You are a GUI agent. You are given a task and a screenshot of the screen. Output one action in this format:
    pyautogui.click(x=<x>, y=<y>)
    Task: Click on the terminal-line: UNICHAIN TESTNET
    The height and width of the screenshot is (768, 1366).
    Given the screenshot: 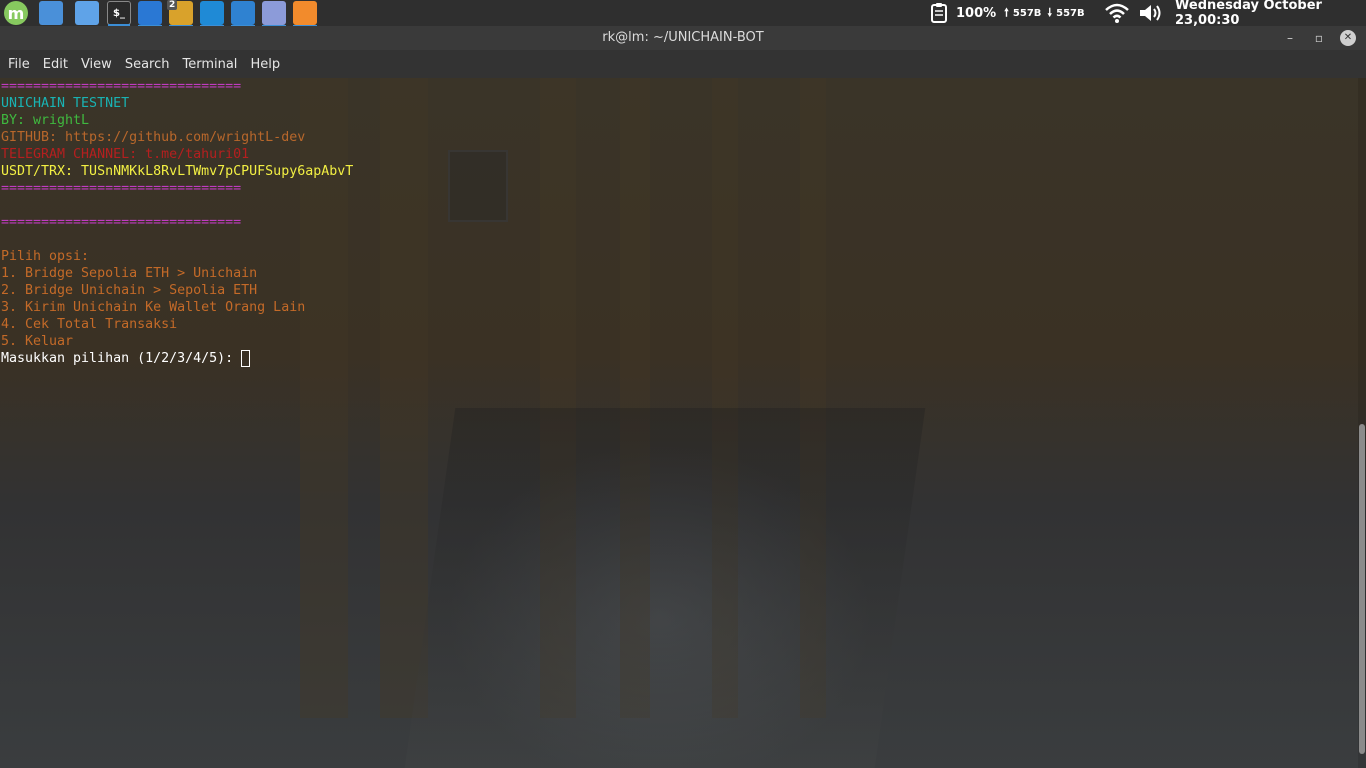 What is the action you would take?
    pyautogui.click(x=65, y=103)
    